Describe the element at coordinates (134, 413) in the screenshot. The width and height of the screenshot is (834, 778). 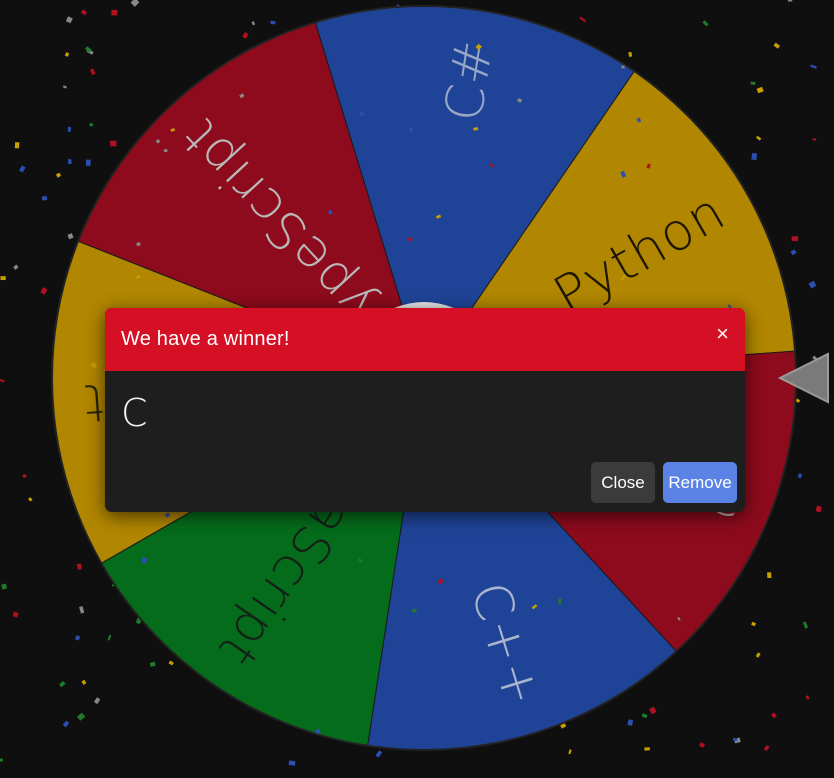
I see `winner-value: C` at that location.